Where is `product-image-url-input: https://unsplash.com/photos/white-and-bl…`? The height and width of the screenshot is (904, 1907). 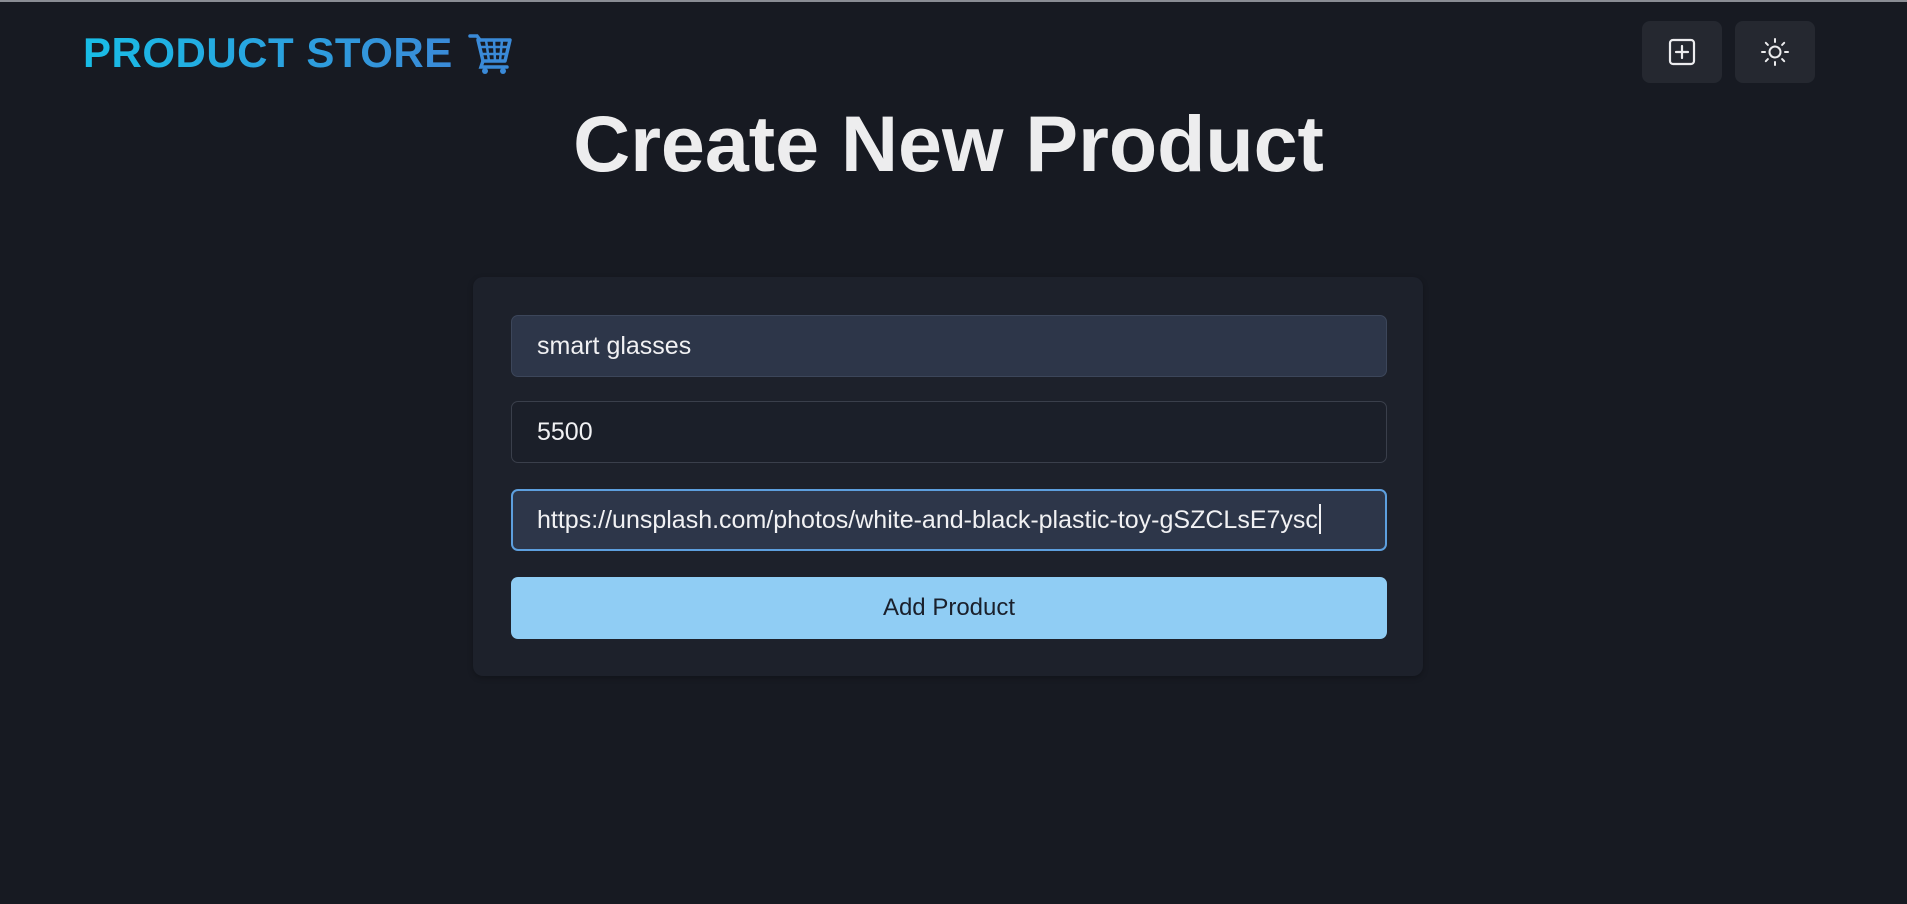 product-image-url-input: https://unsplash.com/photos/white-and-bl… is located at coordinates (949, 520).